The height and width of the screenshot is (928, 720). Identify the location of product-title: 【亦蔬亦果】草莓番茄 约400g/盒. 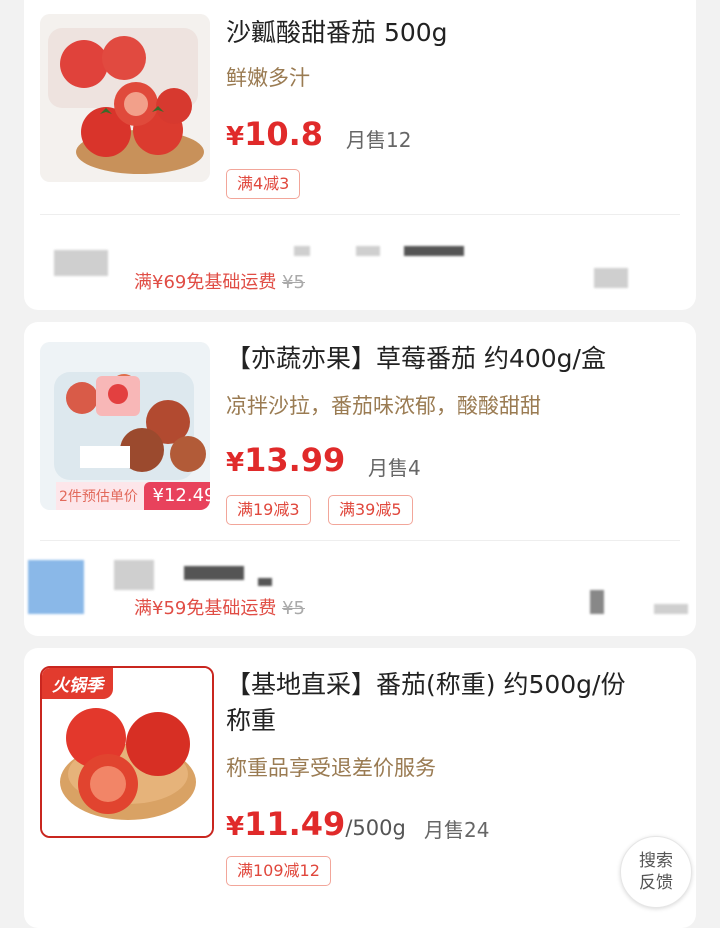
(416, 359).